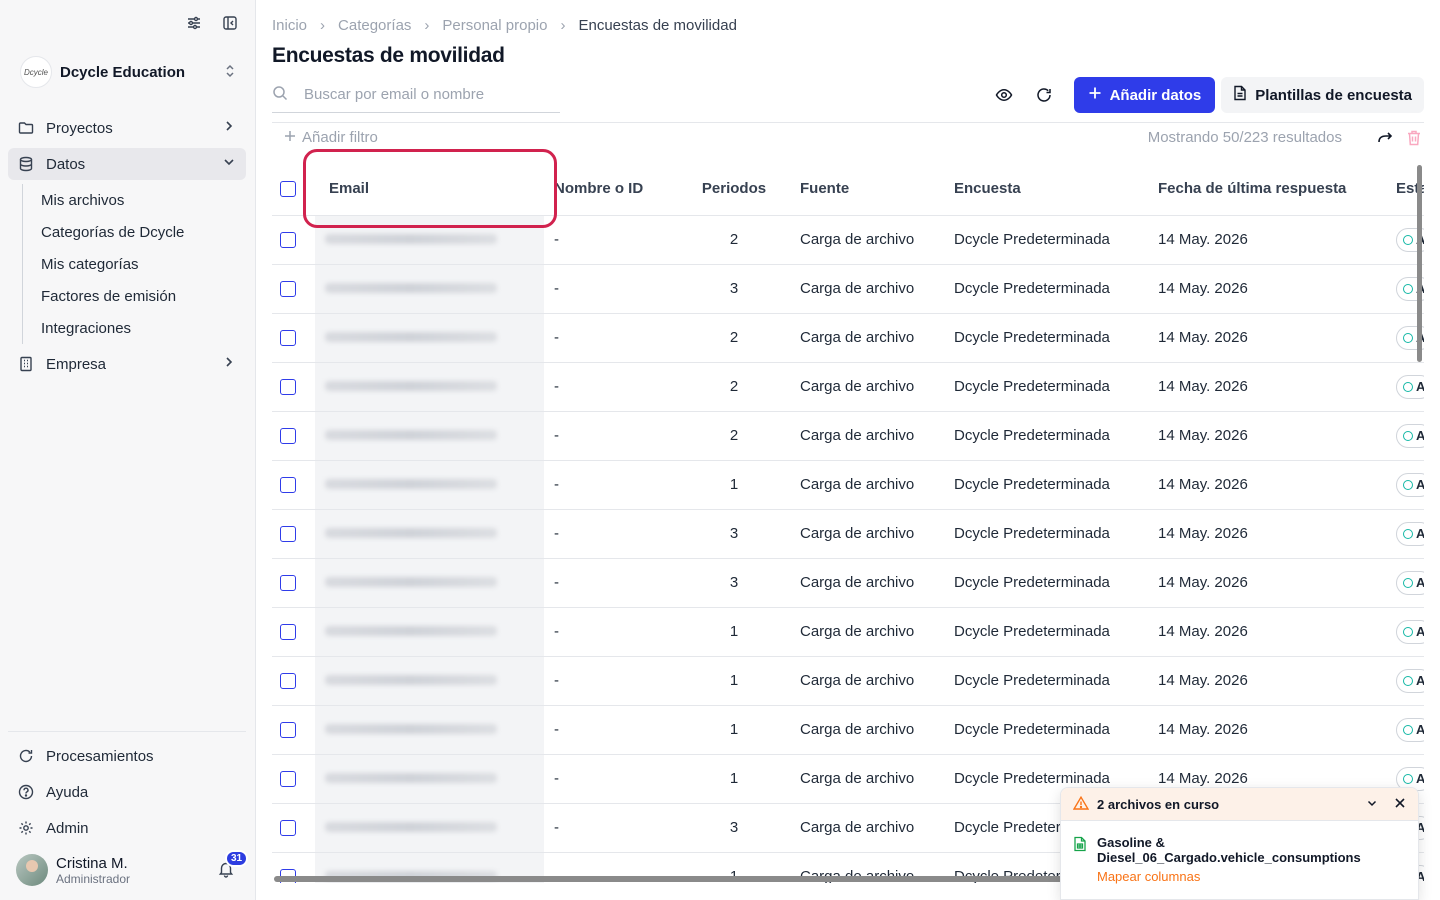 This screenshot has width=1440, height=900. What do you see at coordinates (127, 128) in the screenshot?
I see `nav-item-proyectos: Proyectos` at bounding box center [127, 128].